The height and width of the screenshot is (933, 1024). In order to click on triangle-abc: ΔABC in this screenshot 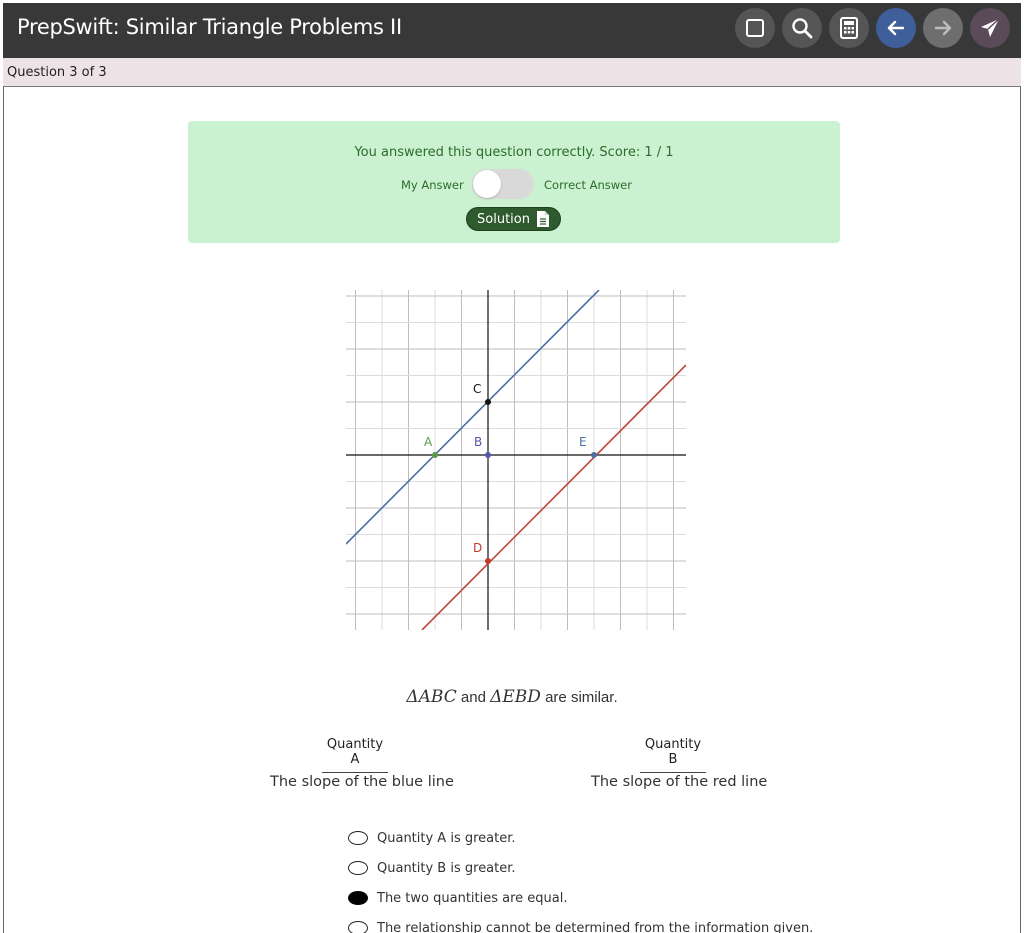, I will do `click(431, 697)`.